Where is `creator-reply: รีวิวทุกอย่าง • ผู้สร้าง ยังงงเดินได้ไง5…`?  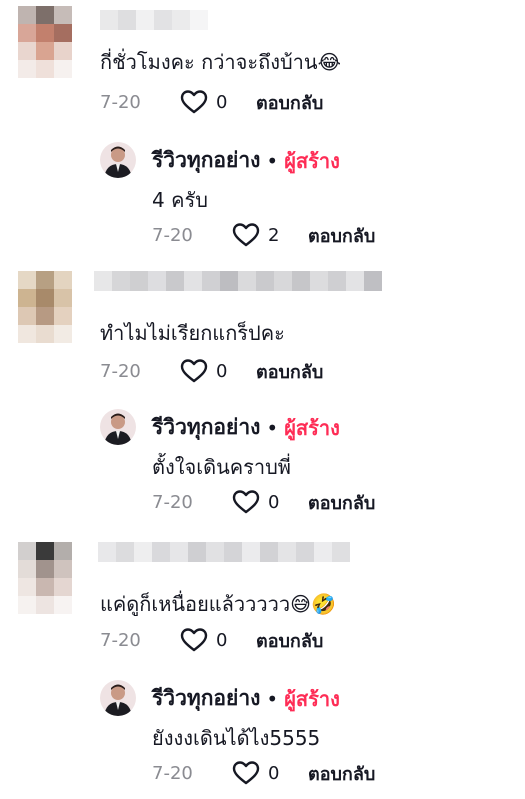
creator-reply: รีวิวทุกอย่าง • ผู้สร้าง ยังงงเดินได้ไง5… is located at coordinates (312, 737).